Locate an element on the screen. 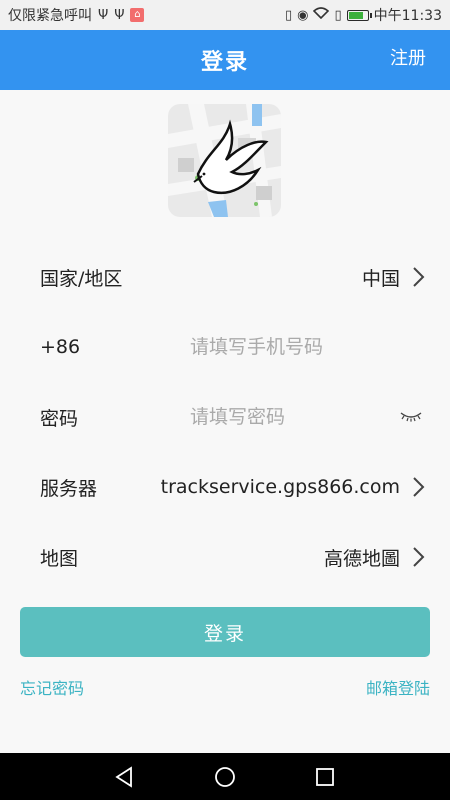 The width and height of the screenshot is (450, 800). app-header: 登录 注册 is located at coordinates (225, 60).